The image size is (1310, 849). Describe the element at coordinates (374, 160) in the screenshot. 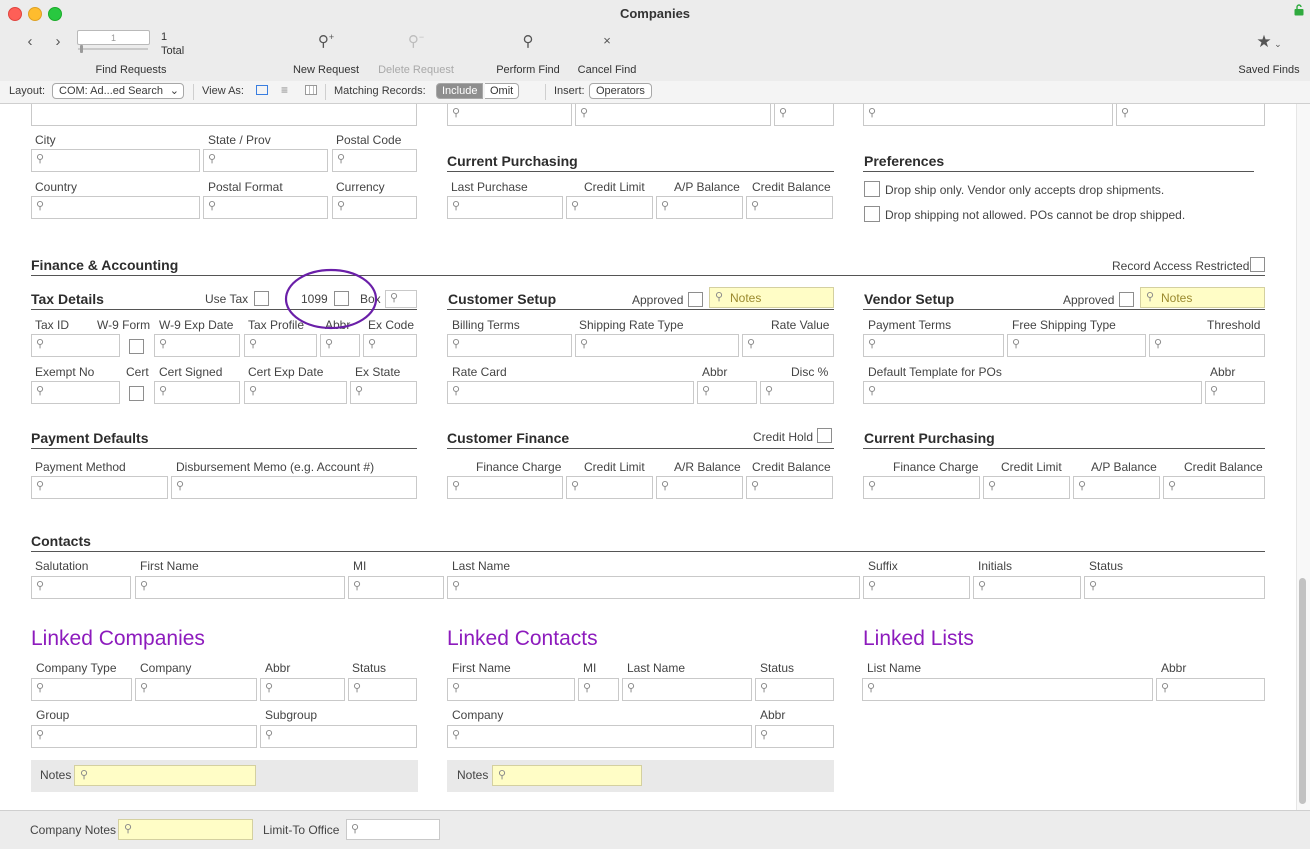

I see `postal-code-input: ⚲` at that location.